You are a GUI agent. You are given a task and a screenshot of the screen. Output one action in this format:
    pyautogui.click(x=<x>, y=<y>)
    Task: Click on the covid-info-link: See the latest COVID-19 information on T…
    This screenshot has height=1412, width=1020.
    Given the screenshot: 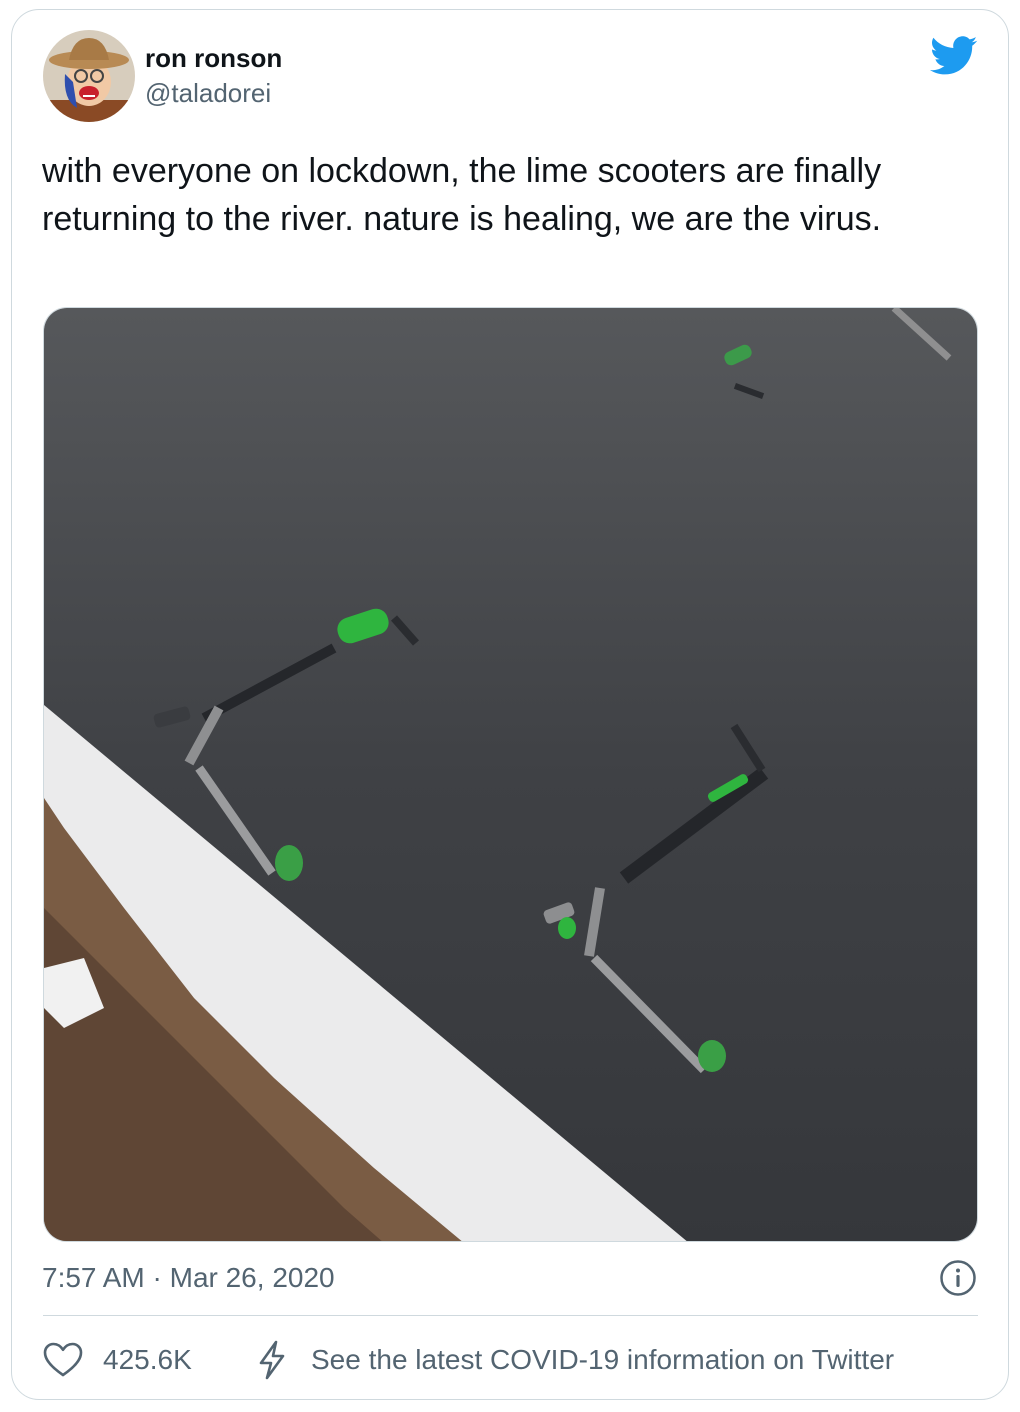 What is the action you would take?
    pyautogui.click(x=574, y=1360)
    